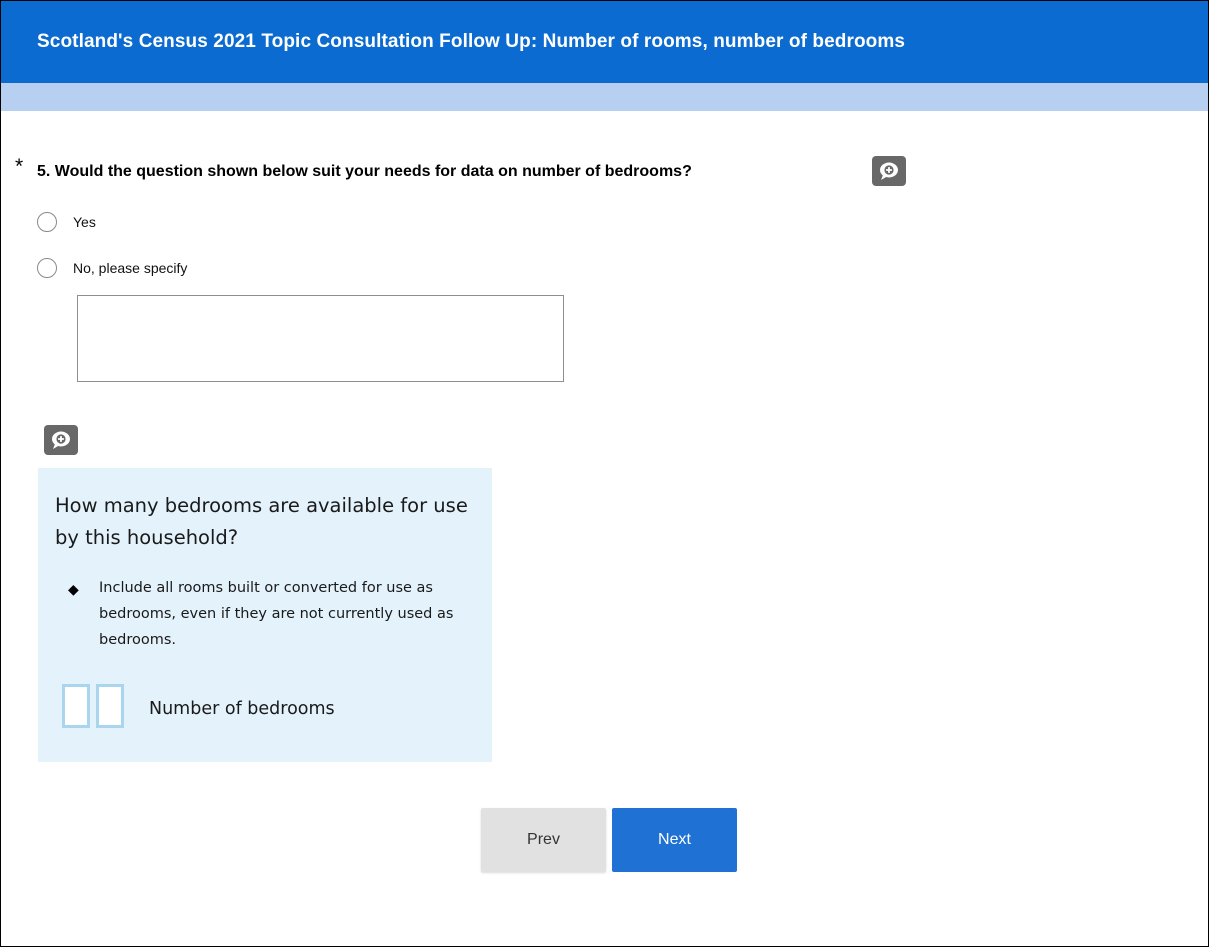  Describe the element at coordinates (674, 840) in the screenshot. I see `next-button: Next` at that location.